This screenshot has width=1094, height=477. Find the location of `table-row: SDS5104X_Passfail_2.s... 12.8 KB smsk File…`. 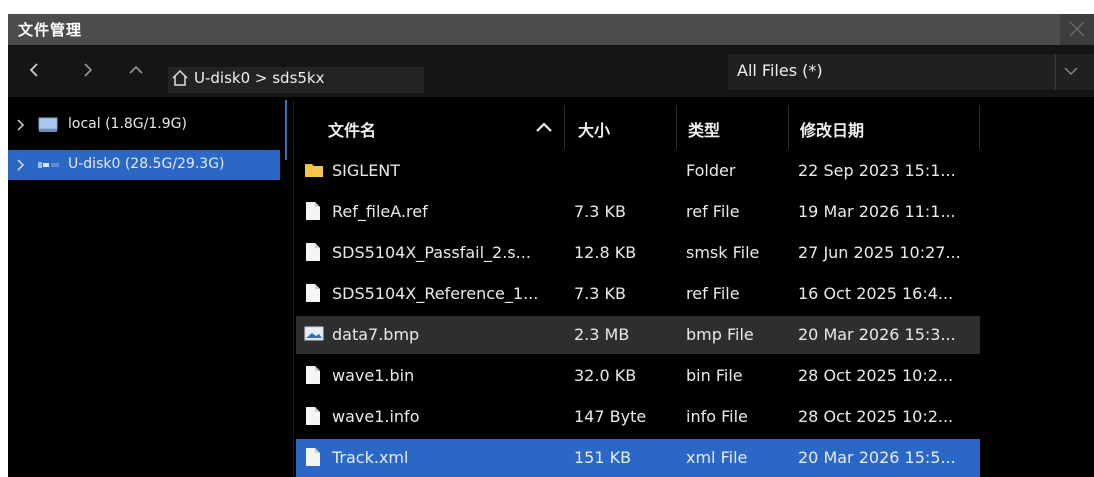

table-row: SDS5104X_Passfail_2.s... 12.8 KB smsk File… is located at coordinates (638, 253).